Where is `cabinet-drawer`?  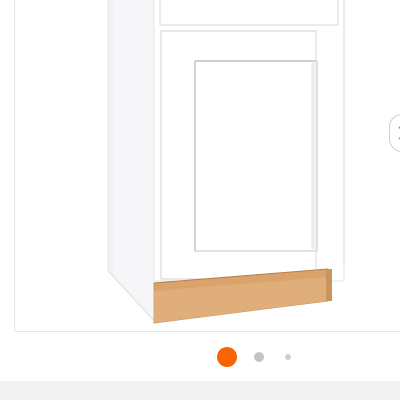
cabinet-drawer is located at coordinates (249, 13).